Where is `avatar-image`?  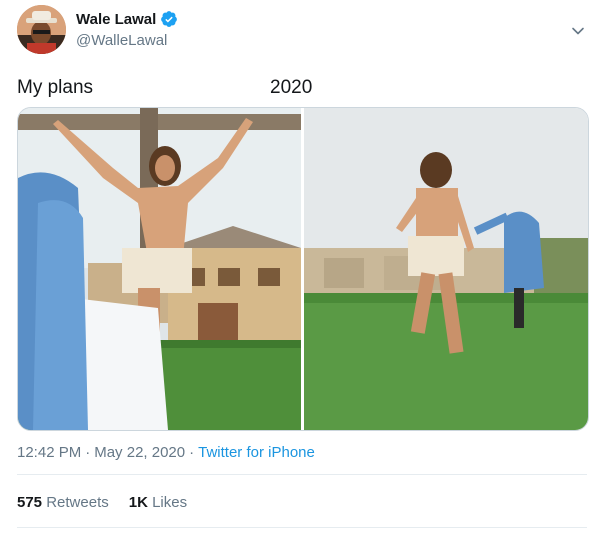 avatar-image is located at coordinates (41, 29).